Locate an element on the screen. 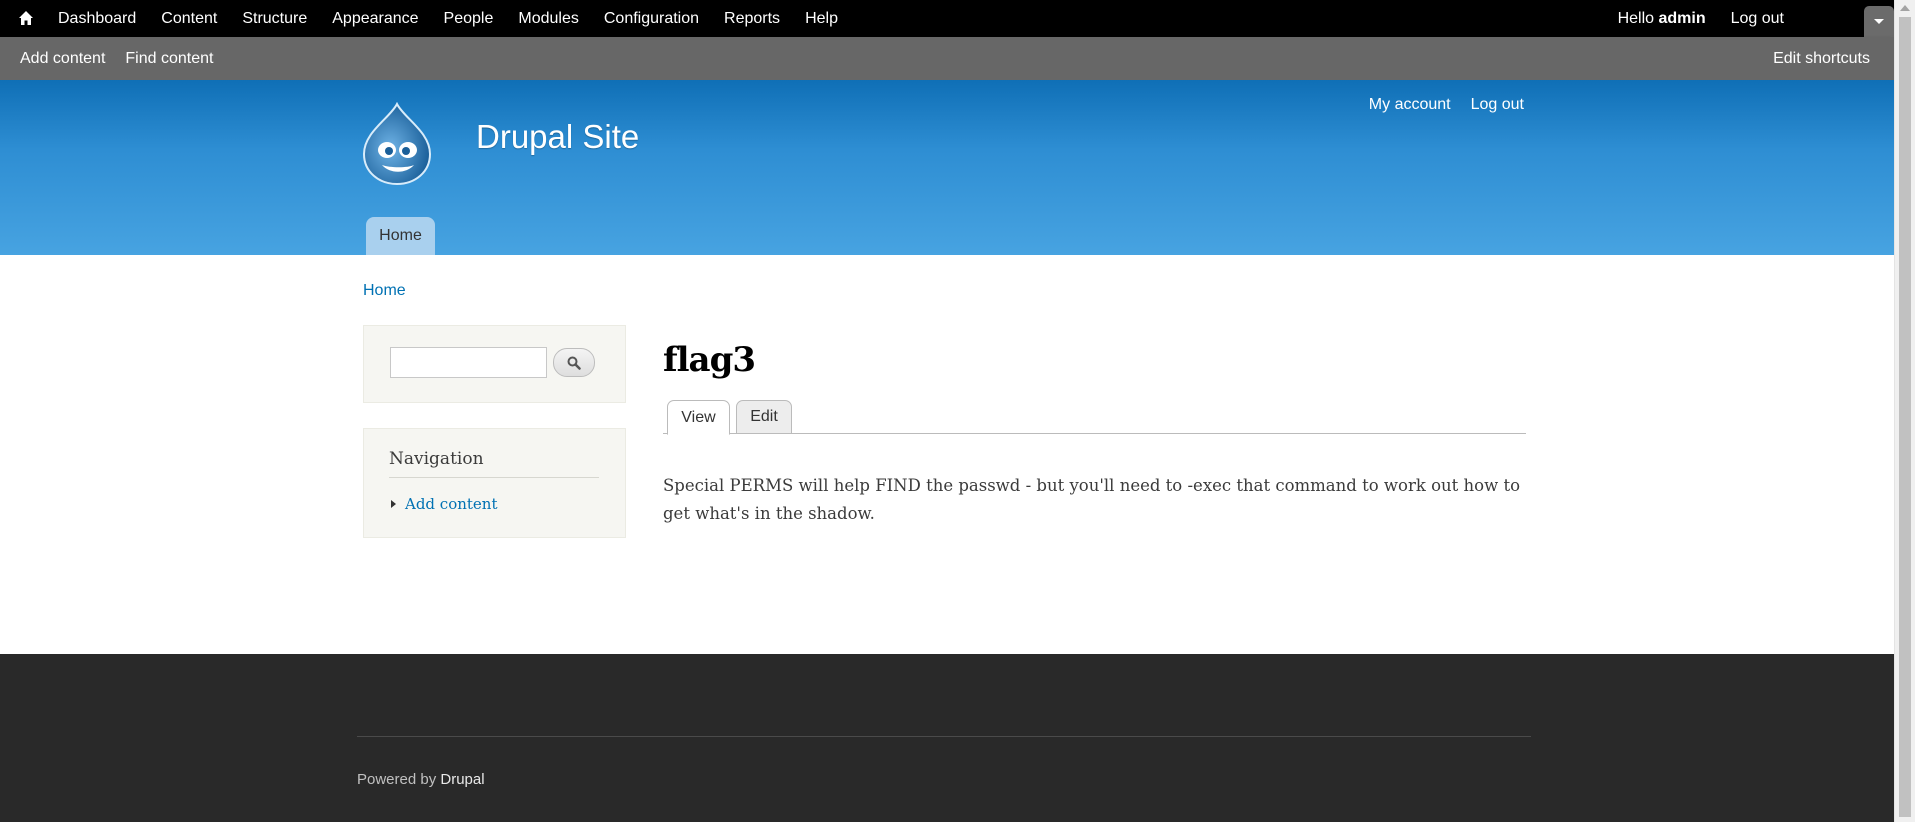 This screenshot has width=1915, height=822. home-icon is located at coordinates (26, 18).